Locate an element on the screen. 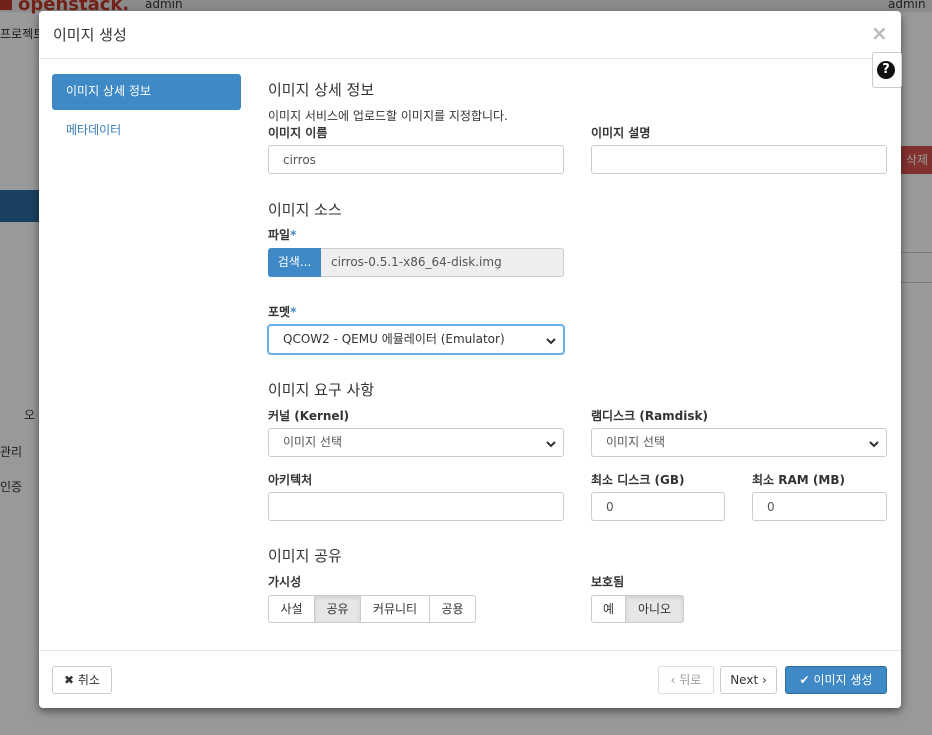 This screenshot has width=932, height=735. kernel-select: 이미지 선택 is located at coordinates (416, 442).